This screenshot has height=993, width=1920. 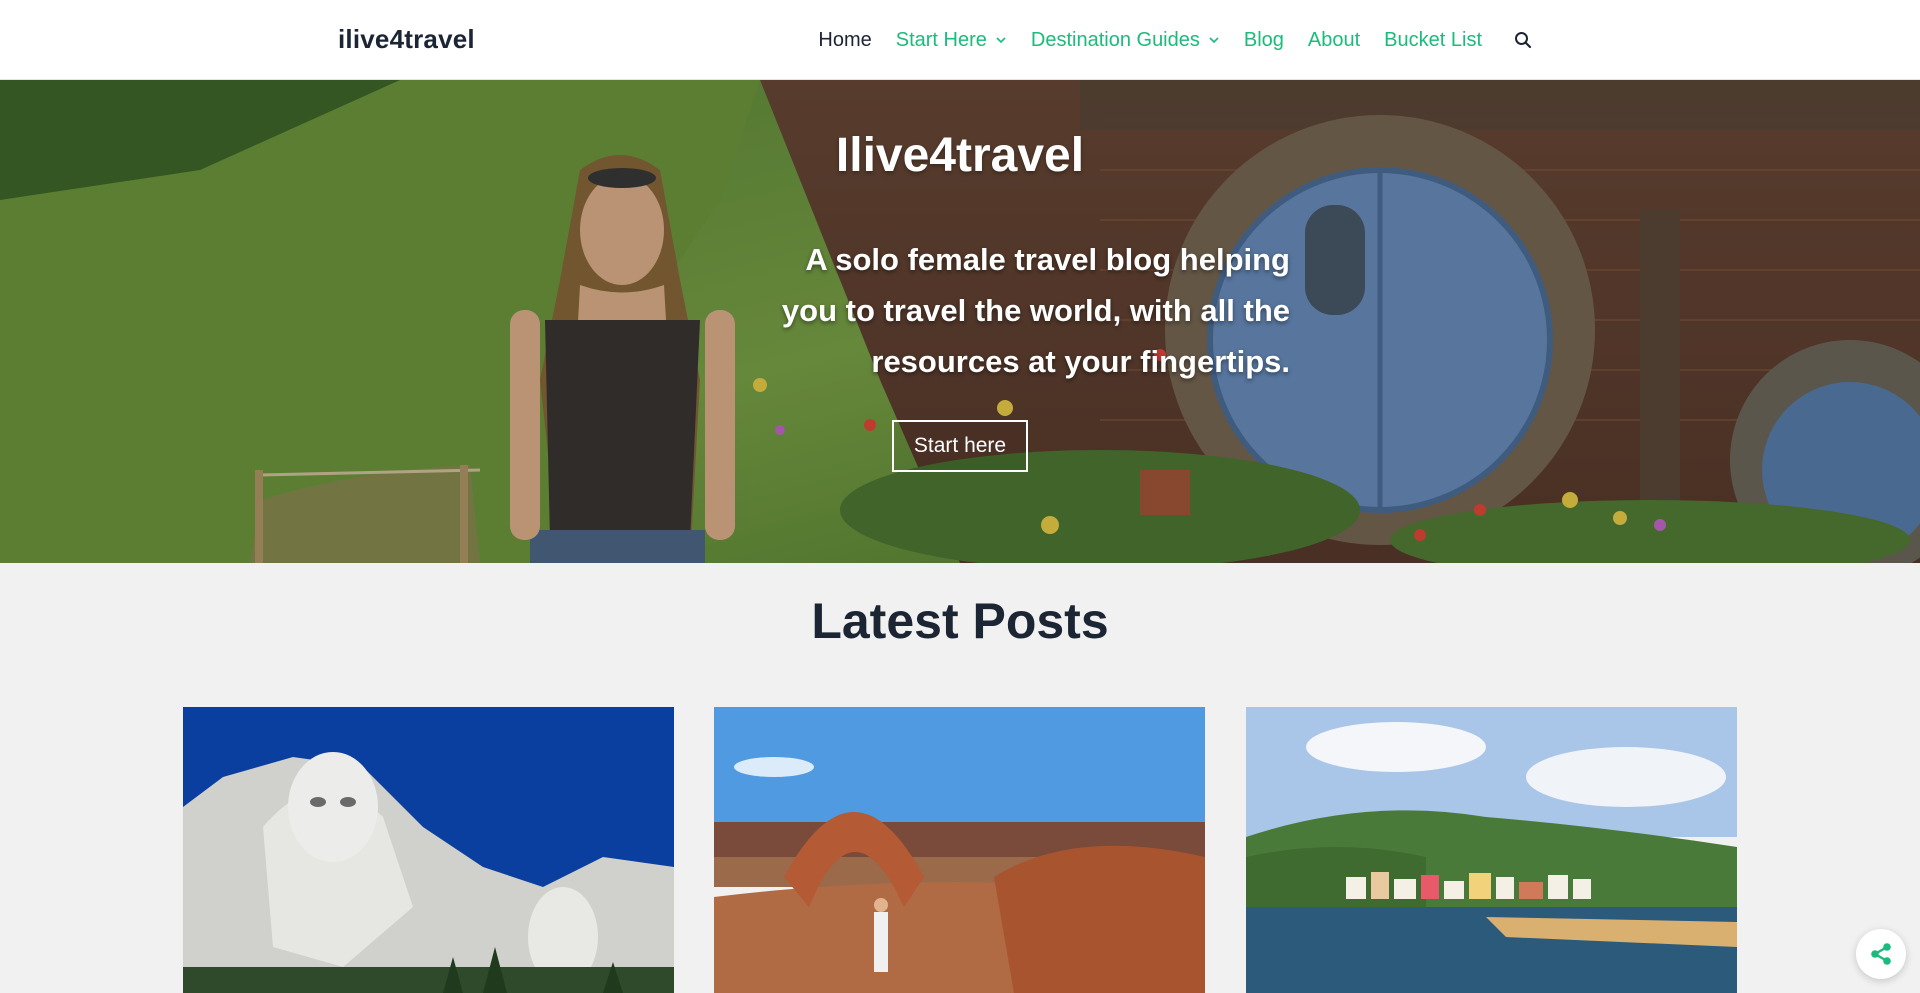 I want to click on nav-item-label: Home, so click(x=845, y=39).